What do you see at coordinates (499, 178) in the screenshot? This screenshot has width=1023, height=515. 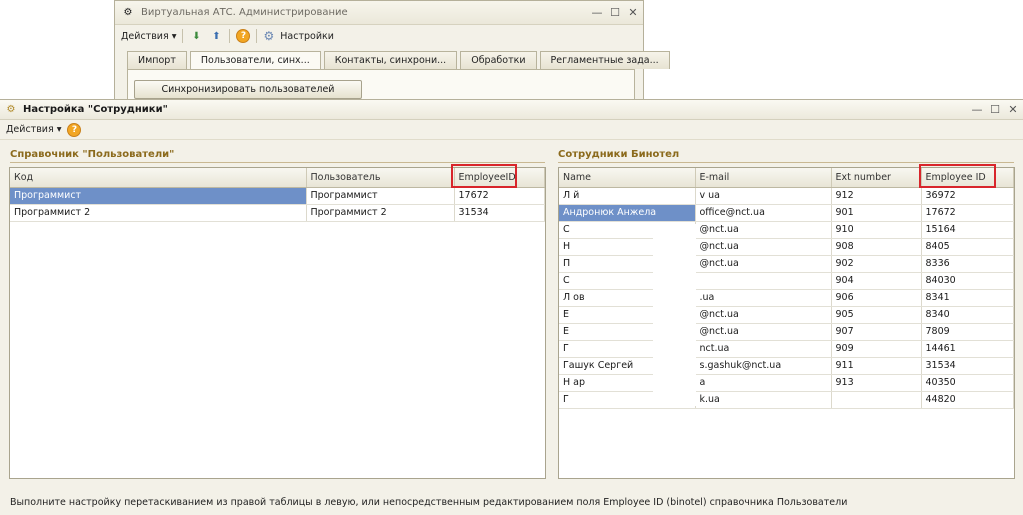 I see `column-header-employee-id: EmployeeID` at bounding box center [499, 178].